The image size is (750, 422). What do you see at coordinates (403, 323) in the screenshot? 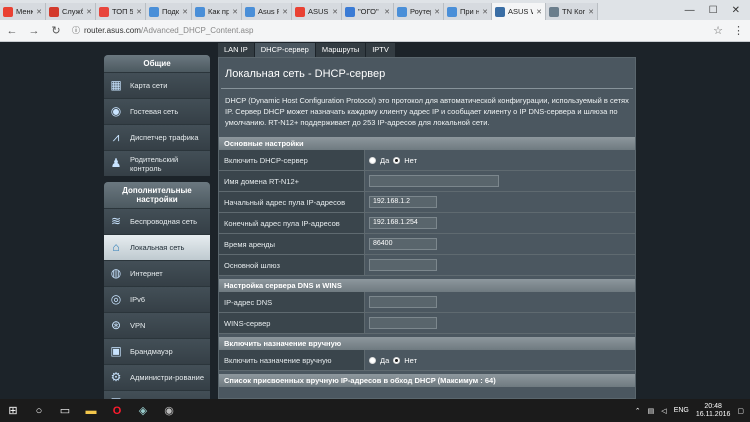
I see `wins-input` at bounding box center [403, 323].